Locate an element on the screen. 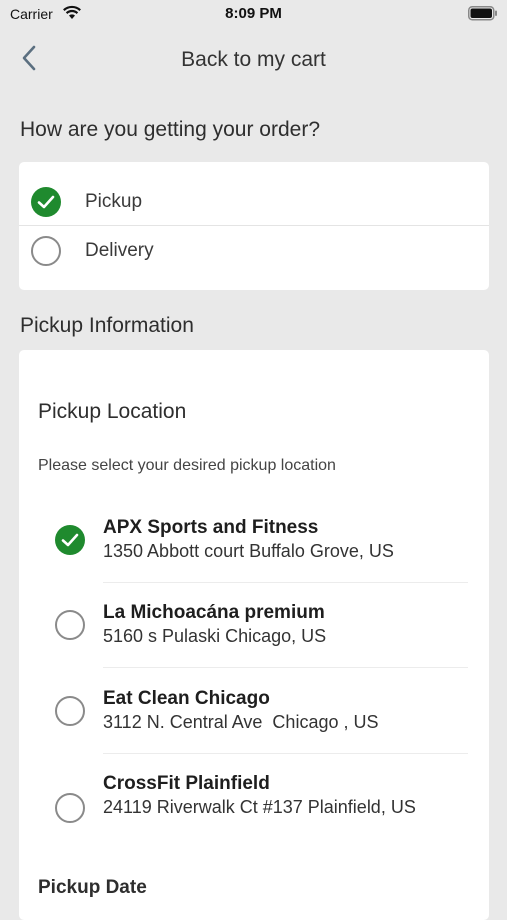 This screenshot has height=920, width=507. option-delivery-label: Delivery is located at coordinates (119, 250).